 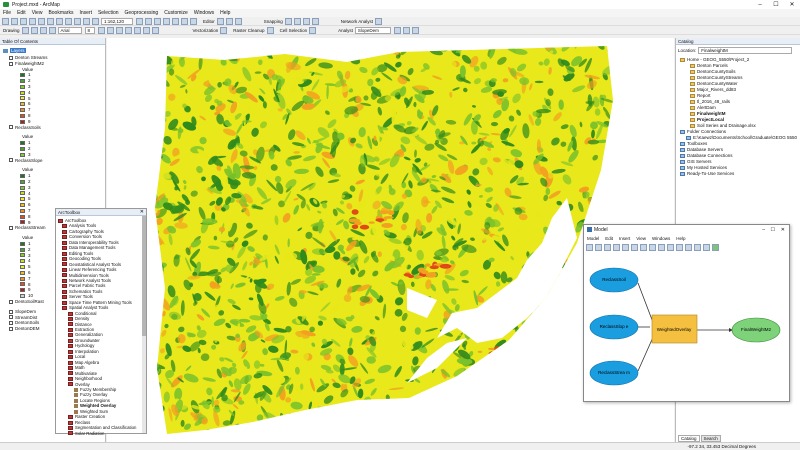 What do you see at coordinates (688, 247) in the screenshot?
I see `connect-icon` at bounding box center [688, 247].